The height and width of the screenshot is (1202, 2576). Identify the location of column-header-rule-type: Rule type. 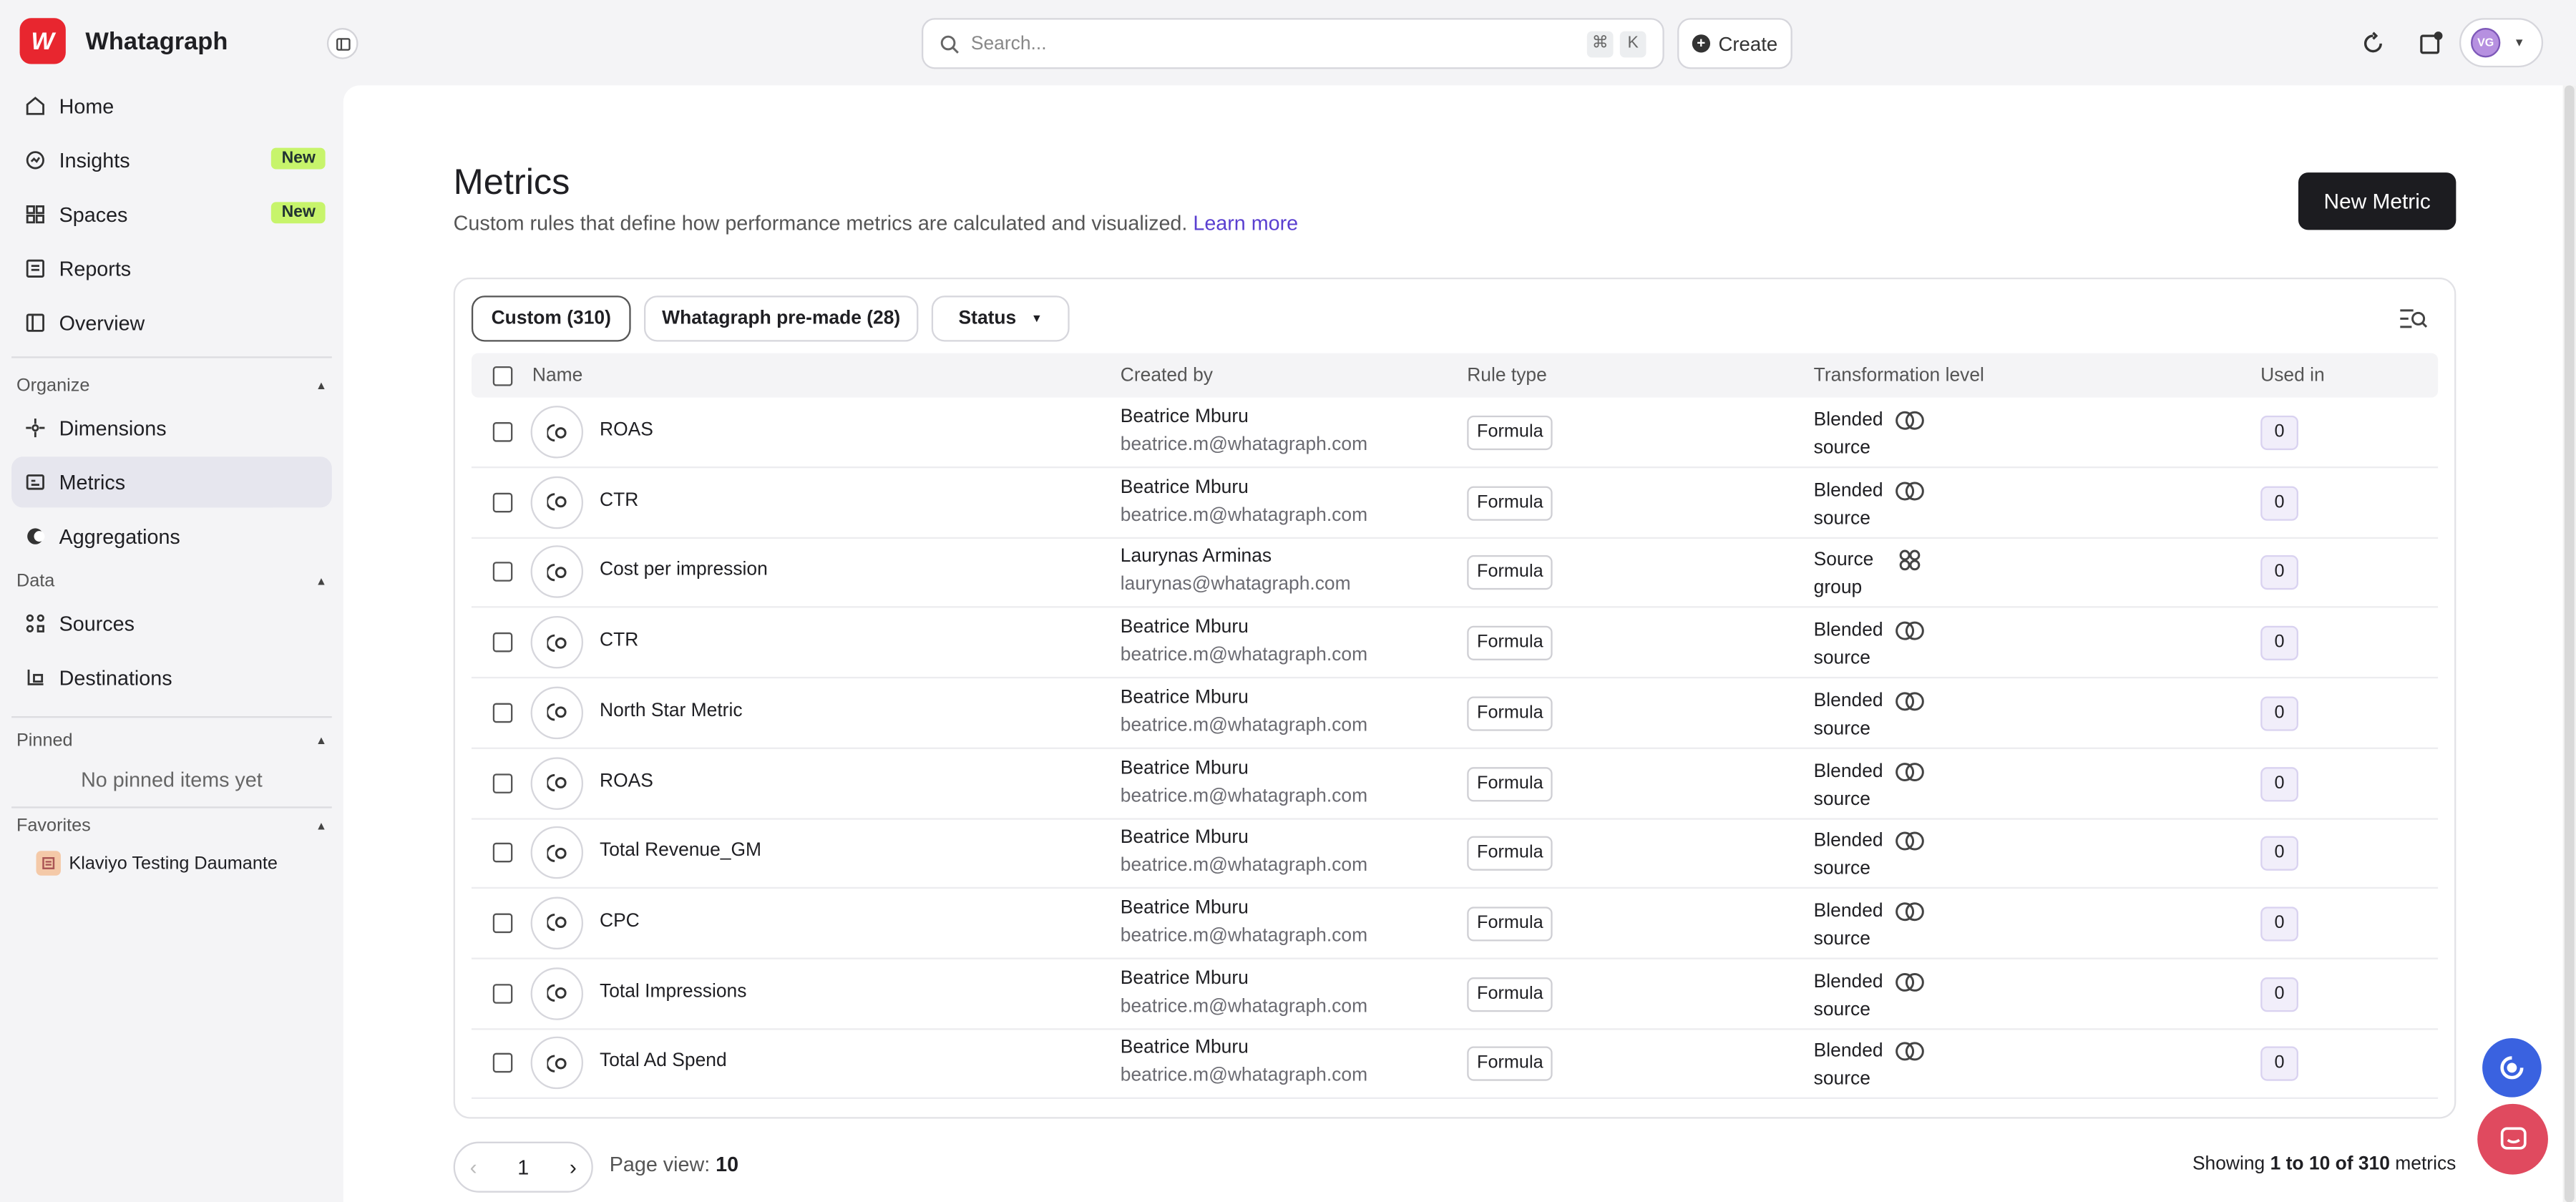
(1507, 376).